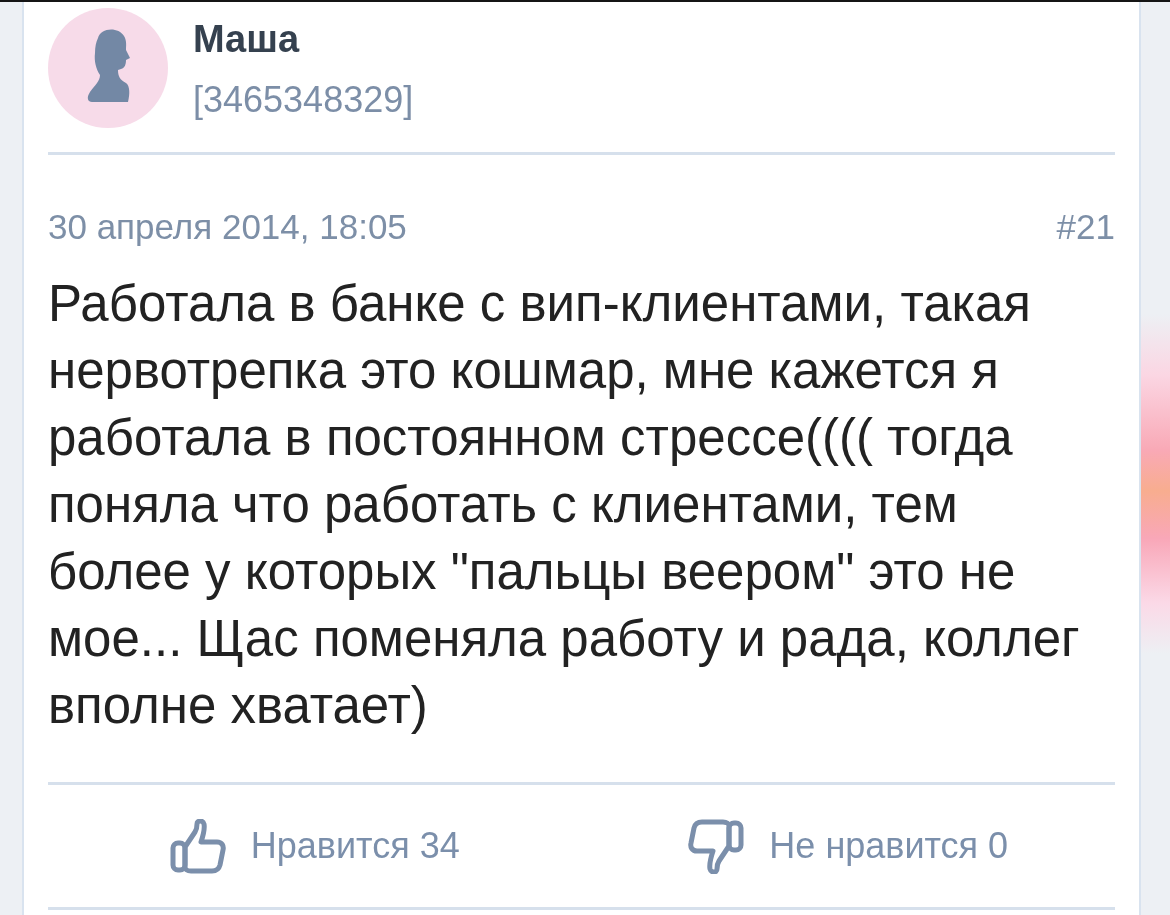 This screenshot has width=1170, height=915. What do you see at coordinates (246, 39) in the screenshot?
I see `author-name: Маша` at bounding box center [246, 39].